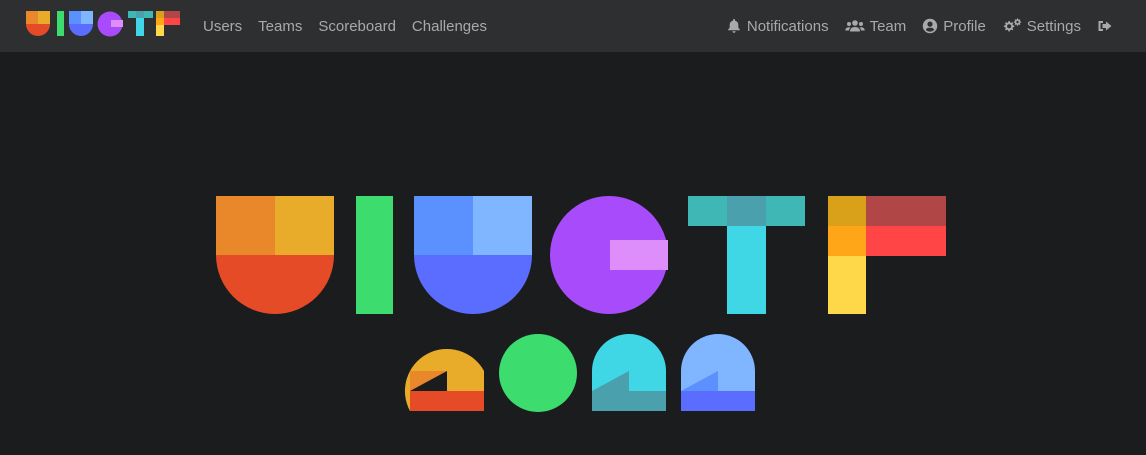  I want to click on users-icon, so click(854, 26).